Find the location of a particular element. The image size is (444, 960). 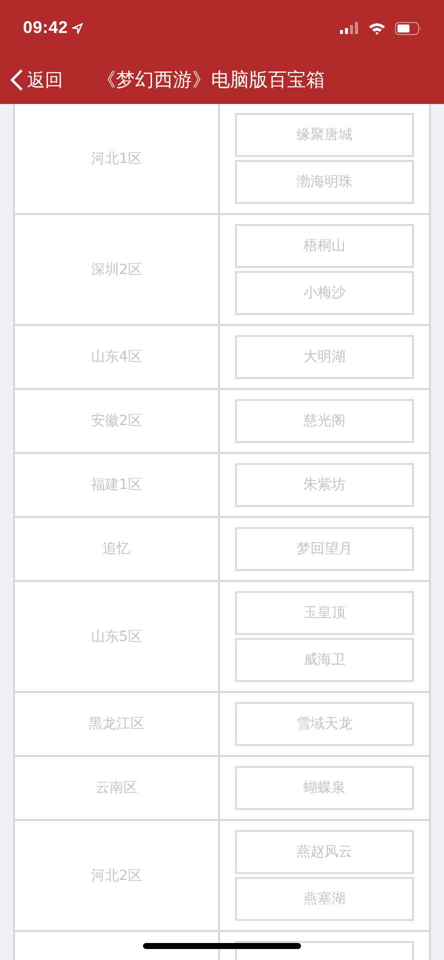

server-button: 蝴蝶泉 is located at coordinates (324, 788).